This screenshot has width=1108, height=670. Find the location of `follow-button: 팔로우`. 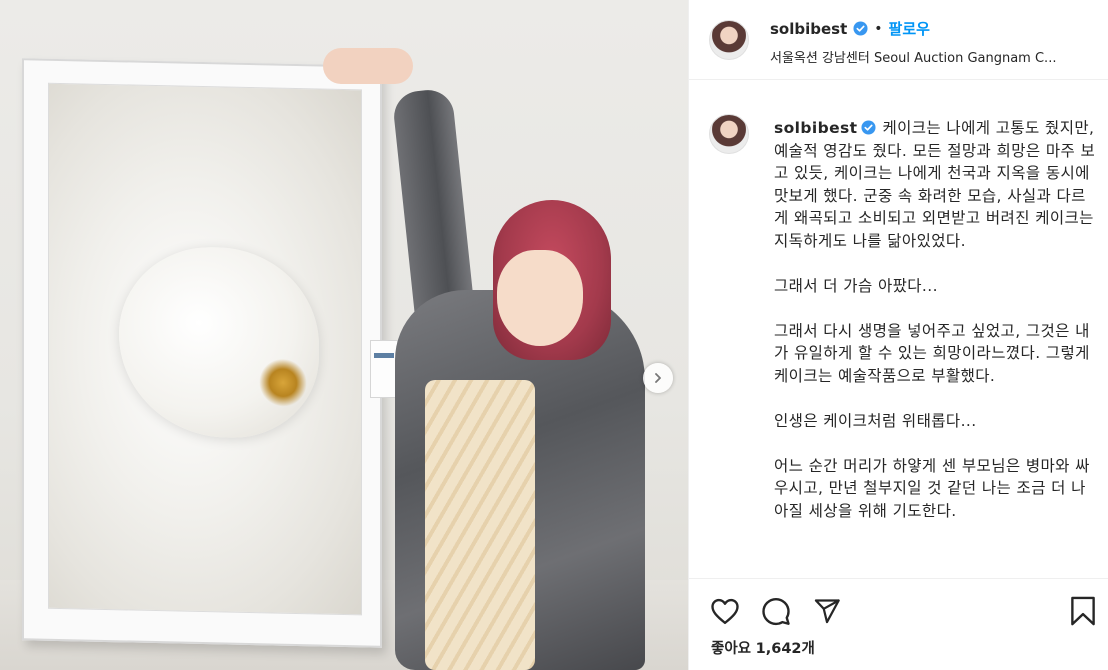

follow-button: 팔로우 is located at coordinates (909, 28).